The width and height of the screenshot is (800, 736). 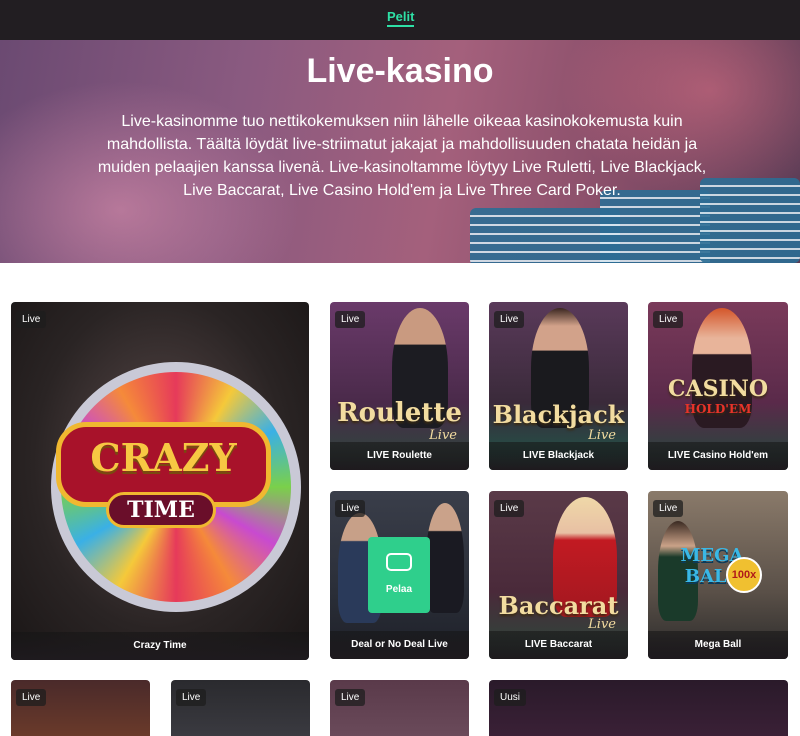 I want to click on game-caption: LIVE Baccarat, so click(x=558, y=645).